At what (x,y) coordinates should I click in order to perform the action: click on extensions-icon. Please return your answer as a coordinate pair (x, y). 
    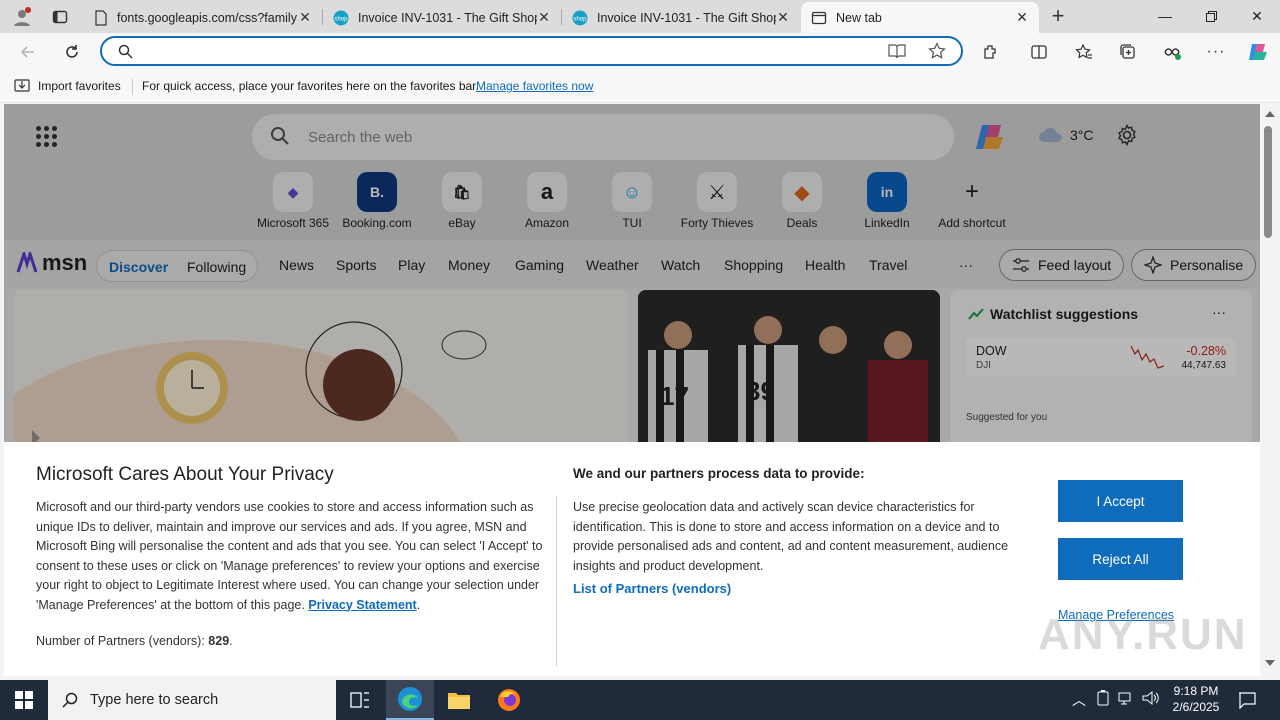
    Looking at the image, I should click on (991, 52).